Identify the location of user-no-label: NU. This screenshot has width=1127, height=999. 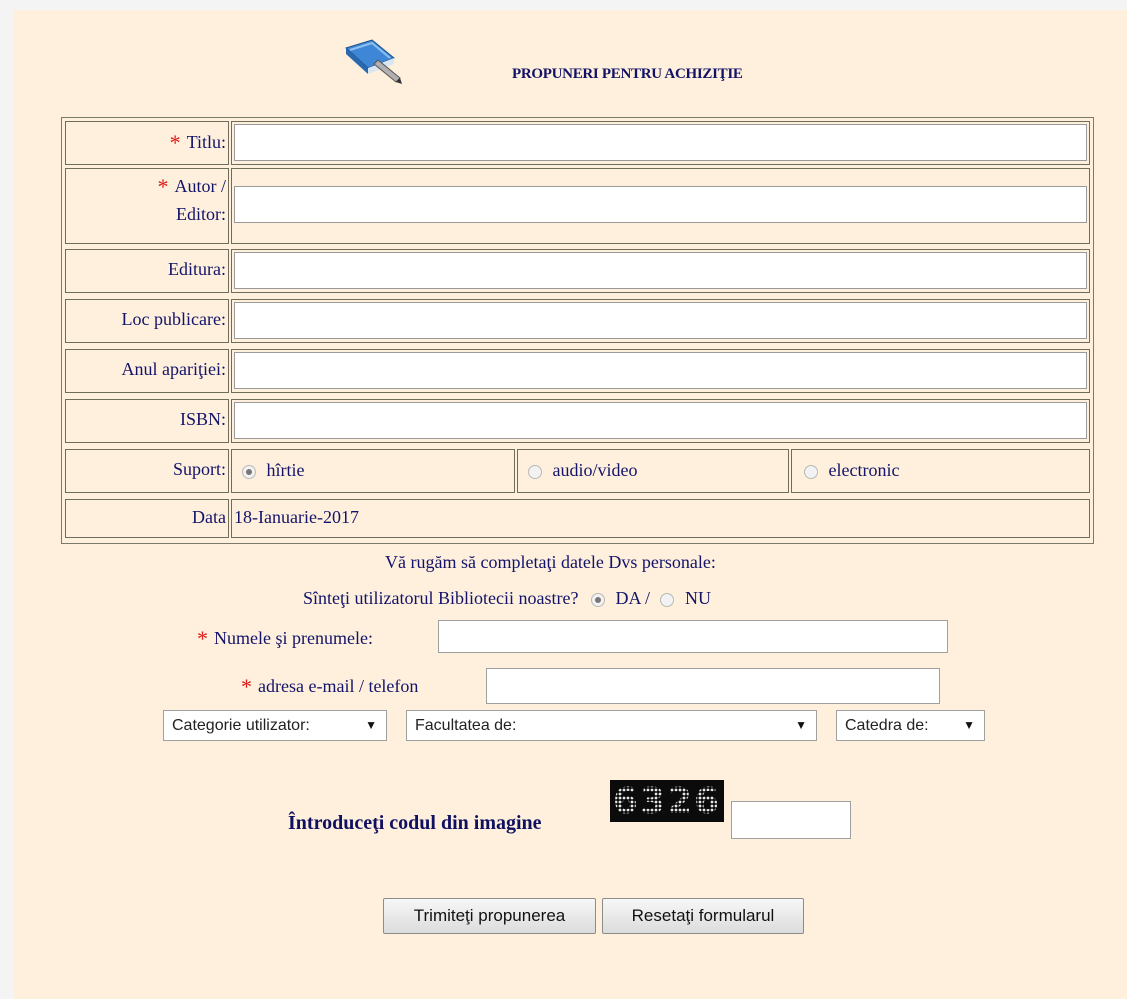
(697, 598).